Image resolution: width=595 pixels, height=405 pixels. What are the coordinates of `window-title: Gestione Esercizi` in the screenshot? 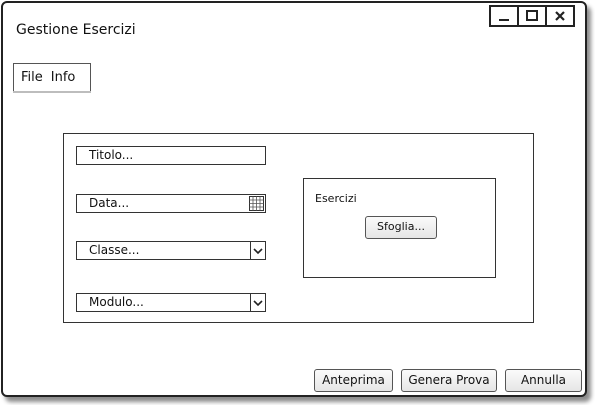 It's located at (76, 30).